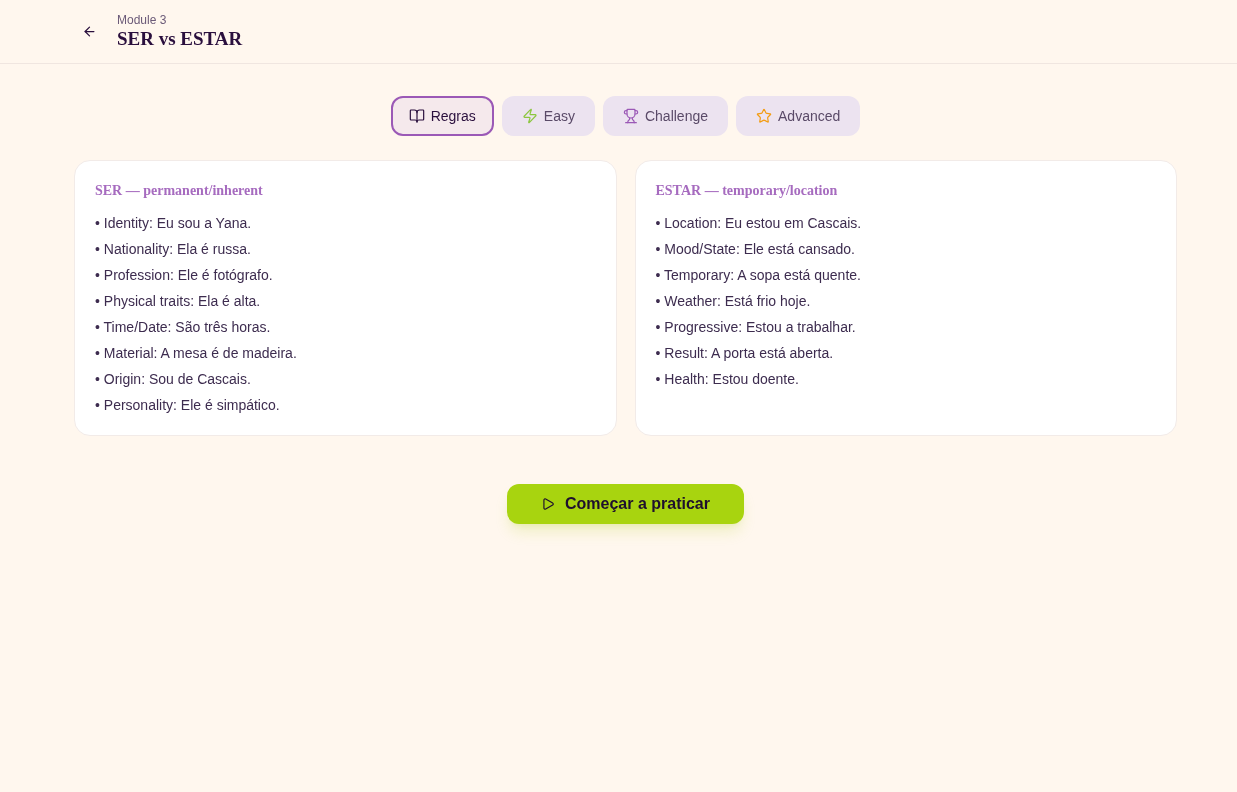  What do you see at coordinates (548, 504) in the screenshot?
I see `play-icon` at bounding box center [548, 504].